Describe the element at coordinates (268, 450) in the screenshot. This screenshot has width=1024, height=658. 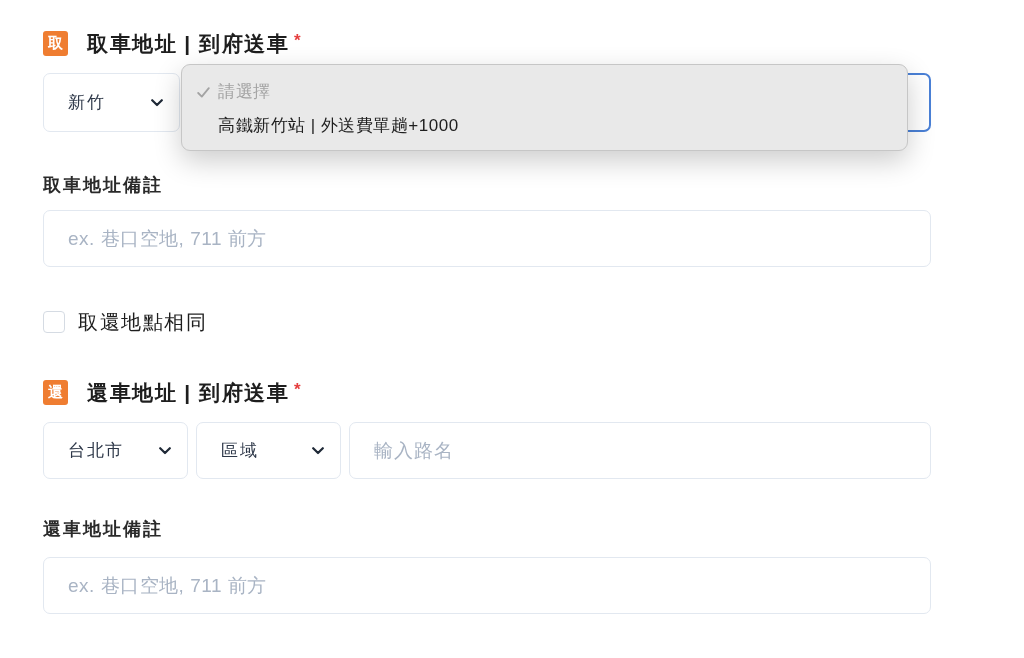
I see `dropdown-select: 區域` at that location.